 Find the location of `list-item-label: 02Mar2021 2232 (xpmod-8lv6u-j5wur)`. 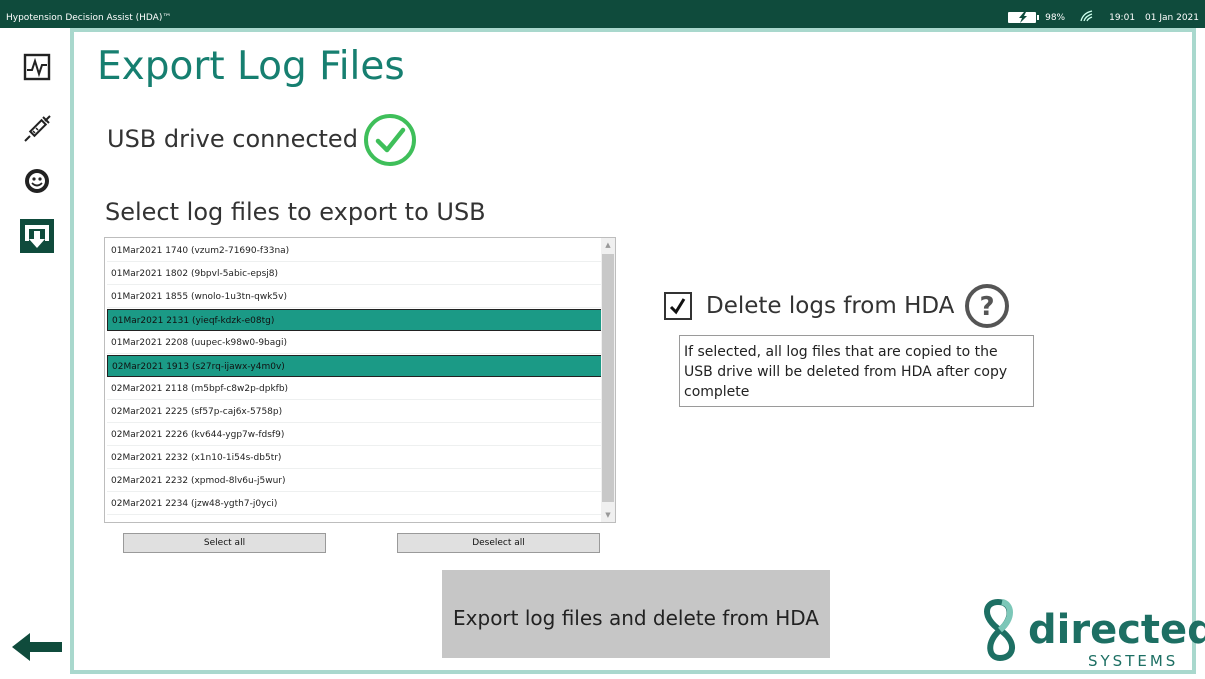

list-item-label: 02Mar2021 2232 (xpmod-8lv6u-j5wur) is located at coordinates (198, 481).